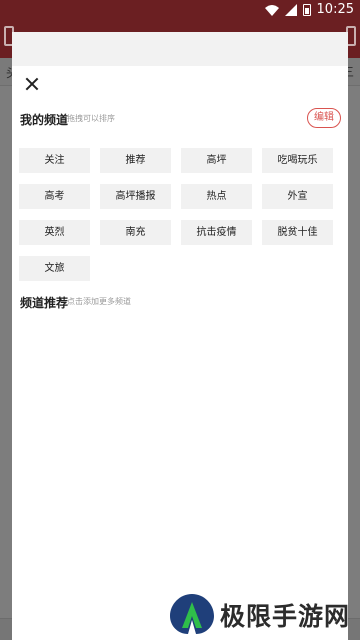 Image resolution: width=360 pixels, height=640 pixels. What do you see at coordinates (91, 118) in the screenshot?
I see `my-channels-hint: 拖拽可以排序` at bounding box center [91, 118].